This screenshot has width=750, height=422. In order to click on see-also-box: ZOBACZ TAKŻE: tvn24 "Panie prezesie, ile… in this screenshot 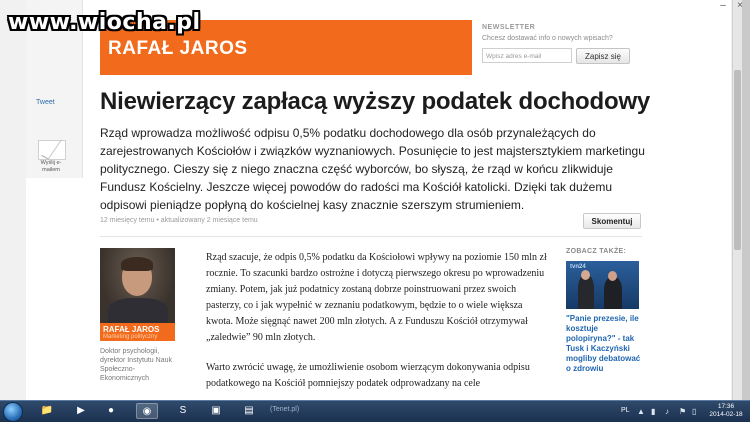, I will do `click(604, 311)`.